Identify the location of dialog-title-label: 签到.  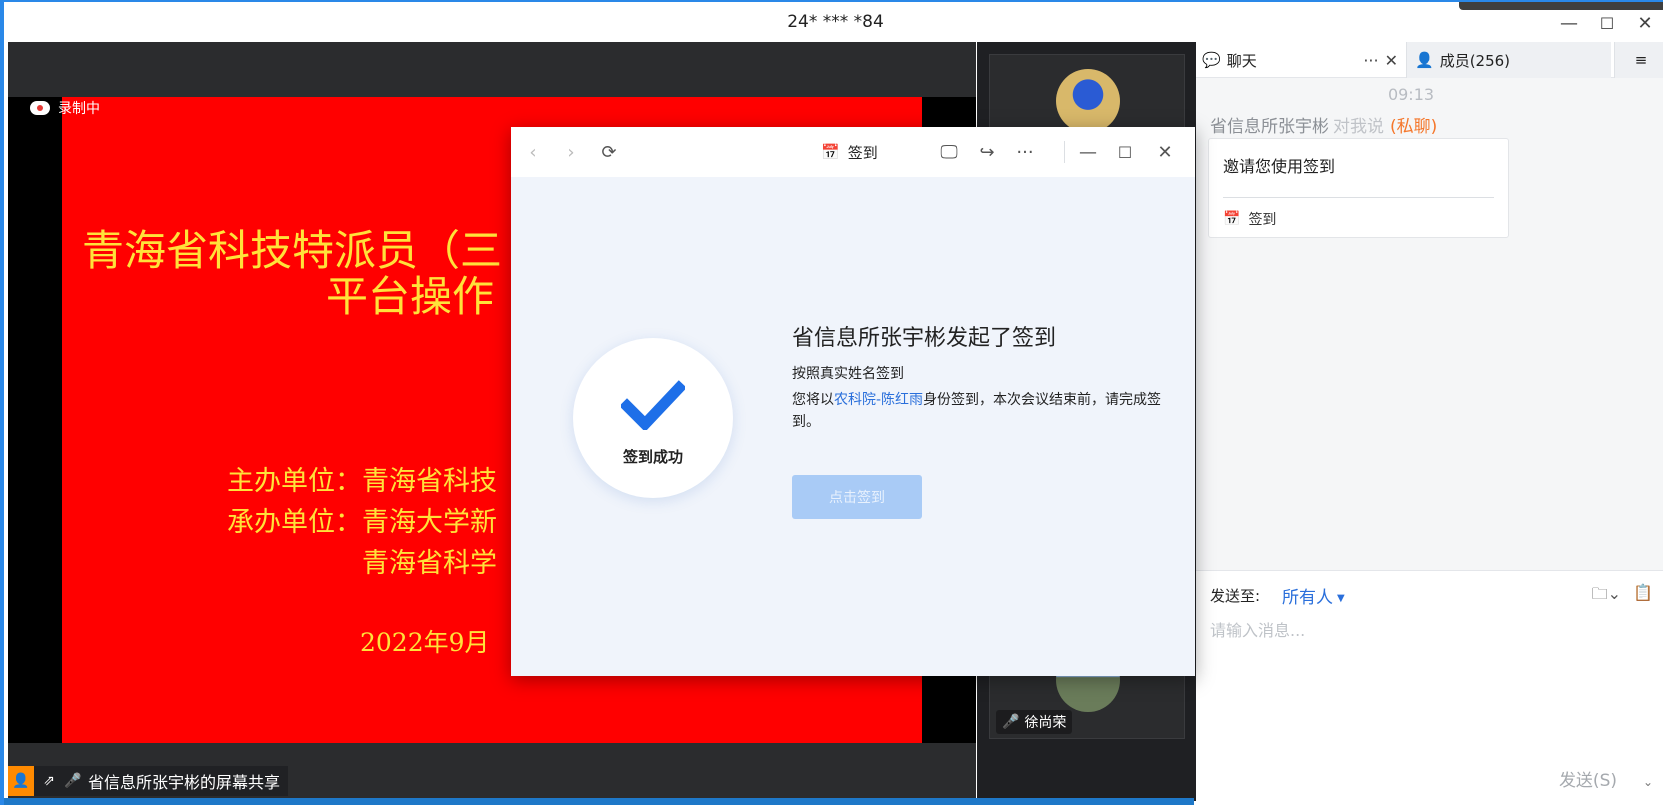
(862, 152).